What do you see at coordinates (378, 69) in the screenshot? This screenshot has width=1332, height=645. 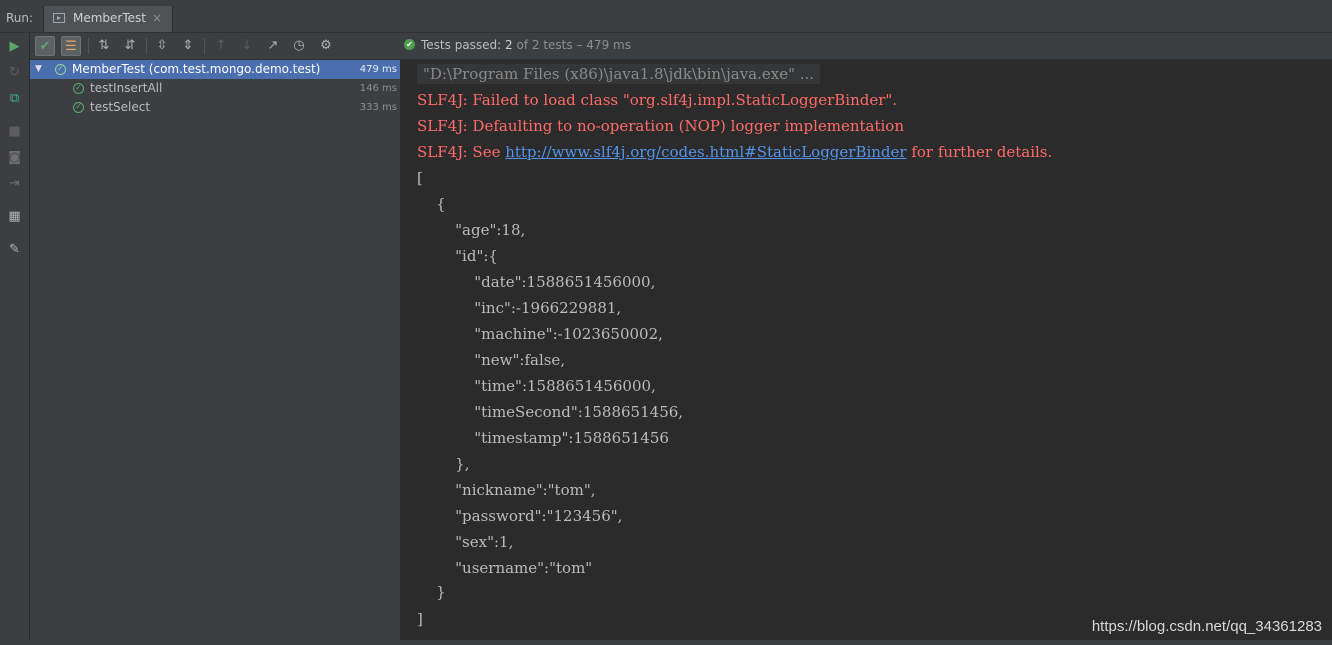 I see `test-duration: 479 ms` at bounding box center [378, 69].